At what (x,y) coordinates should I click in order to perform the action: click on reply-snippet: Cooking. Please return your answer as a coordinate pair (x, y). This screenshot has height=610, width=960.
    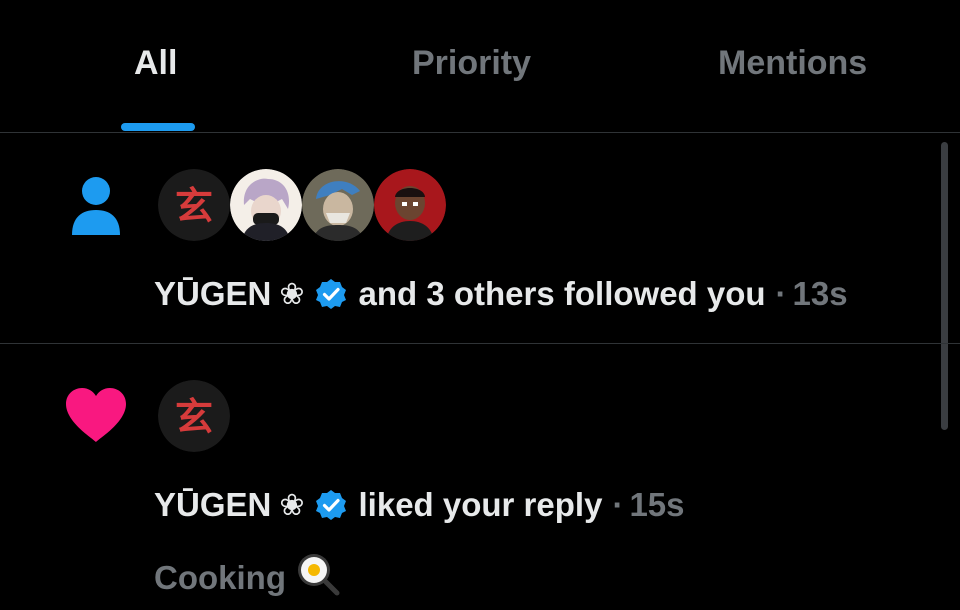
    Looking at the image, I should click on (247, 578).